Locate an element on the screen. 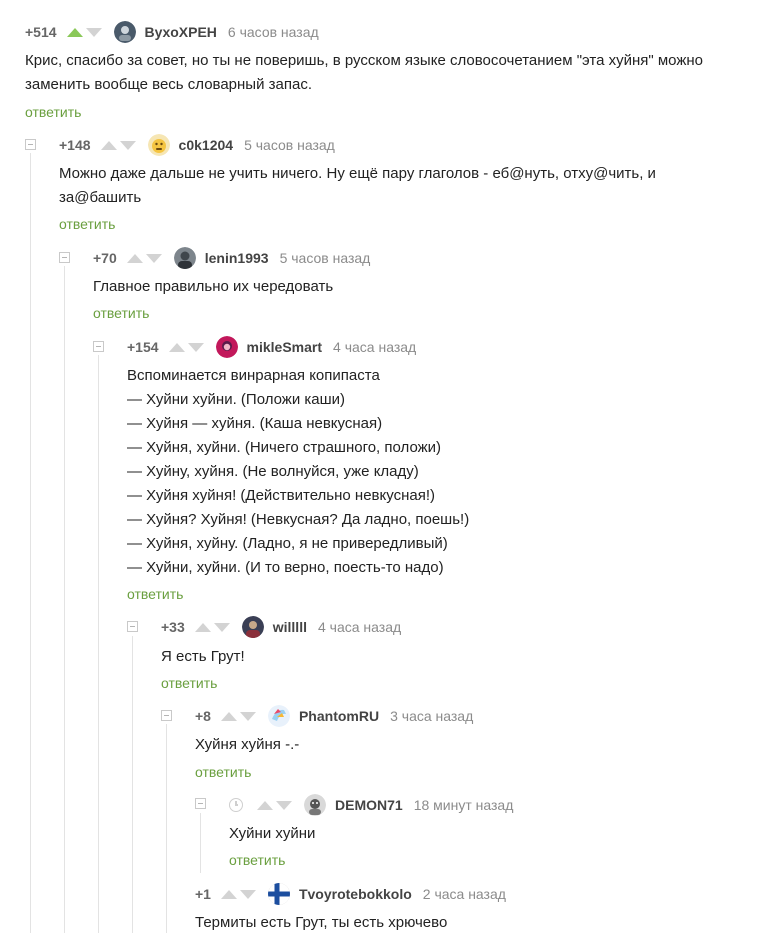  comment-header: +70 lenin1993 5 часов назад is located at coordinates (231, 258).